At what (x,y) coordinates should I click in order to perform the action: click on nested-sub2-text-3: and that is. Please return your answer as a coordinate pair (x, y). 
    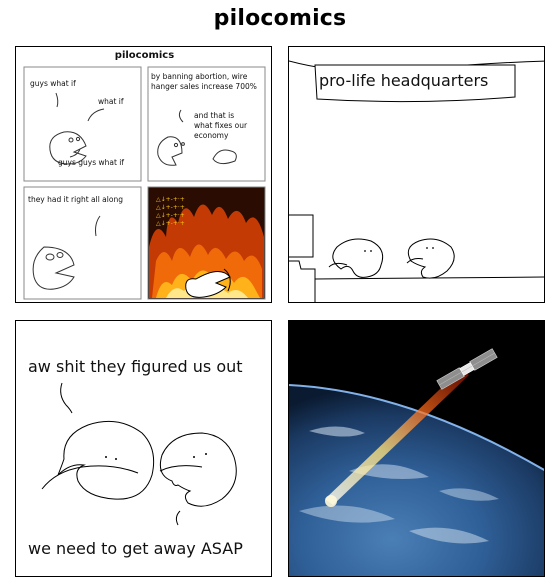
    Looking at the image, I should click on (214, 115).